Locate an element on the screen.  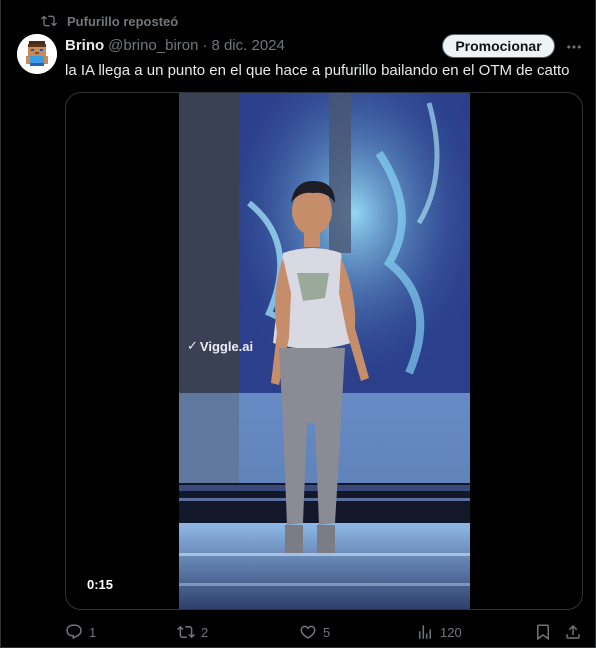
views-count: 120 is located at coordinates (451, 632).